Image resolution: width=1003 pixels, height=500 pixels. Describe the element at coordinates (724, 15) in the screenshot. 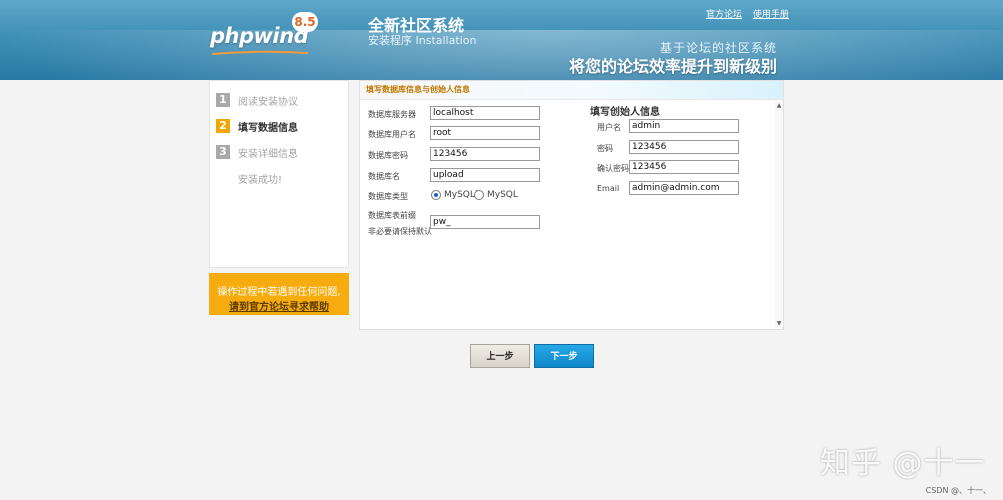

I see `link-official-forum: 官方论坛` at that location.